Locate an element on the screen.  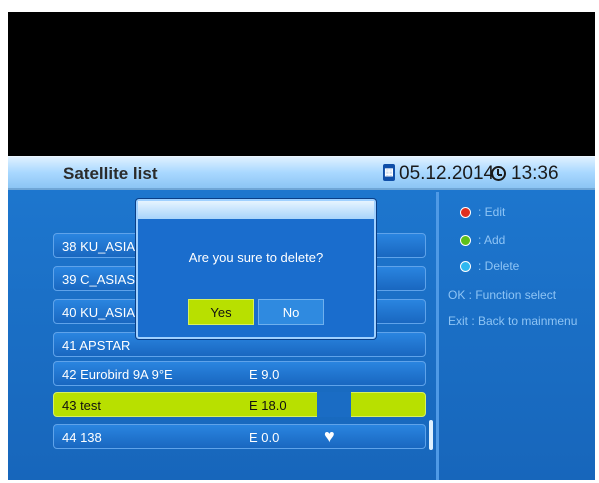
heart-icon: ♥ is located at coordinates (329, 436).